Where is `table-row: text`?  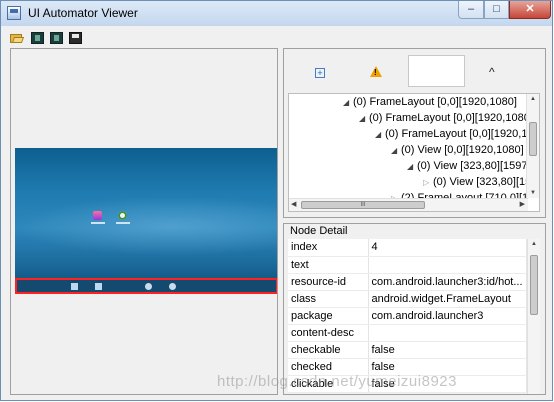 table-row: text is located at coordinates (407, 265).